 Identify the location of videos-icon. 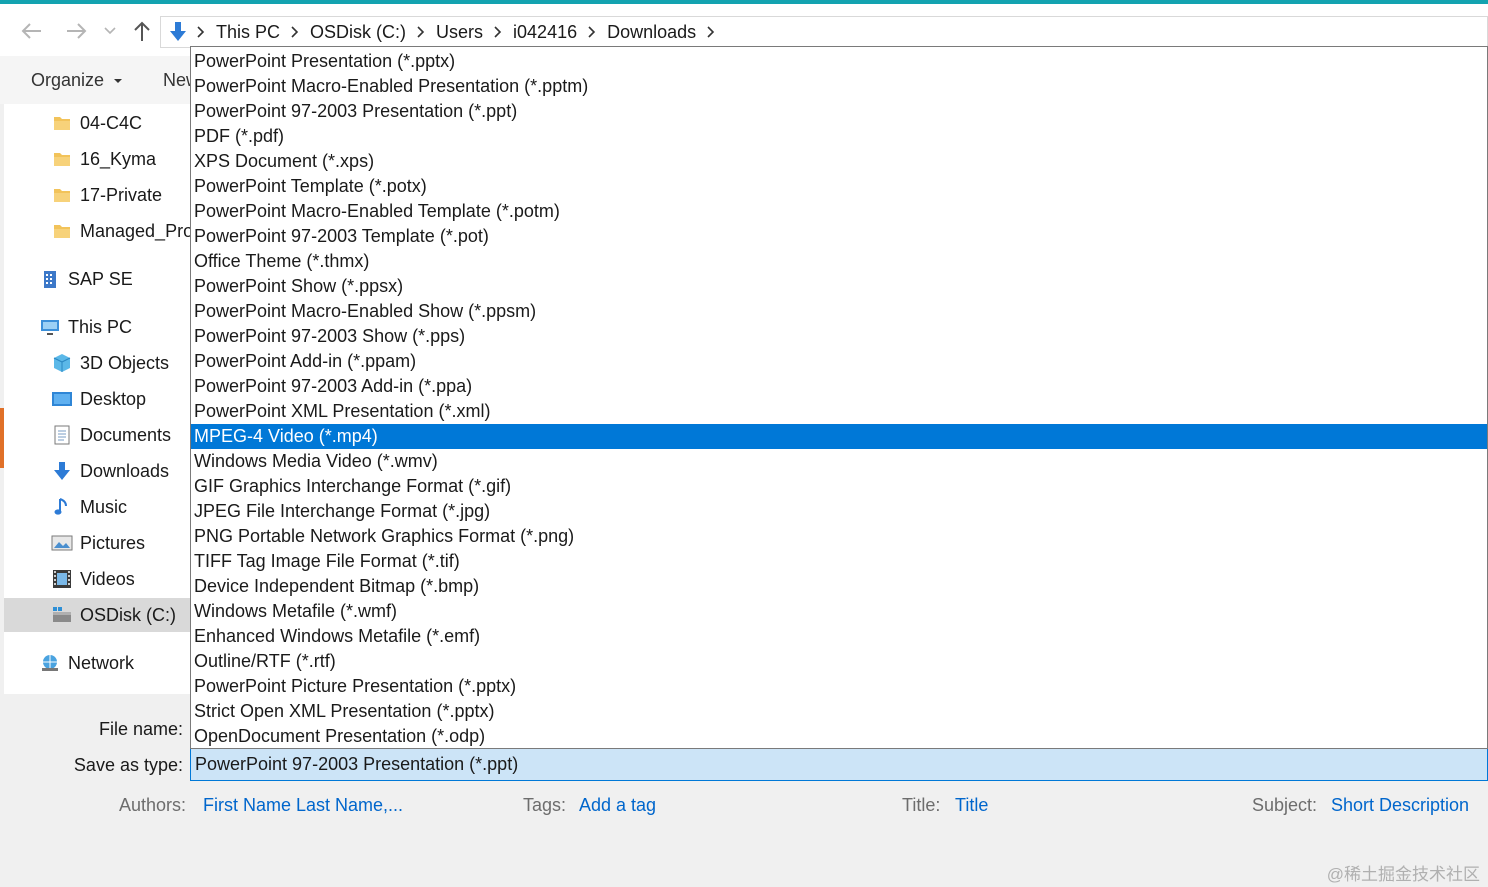
(62, 579).